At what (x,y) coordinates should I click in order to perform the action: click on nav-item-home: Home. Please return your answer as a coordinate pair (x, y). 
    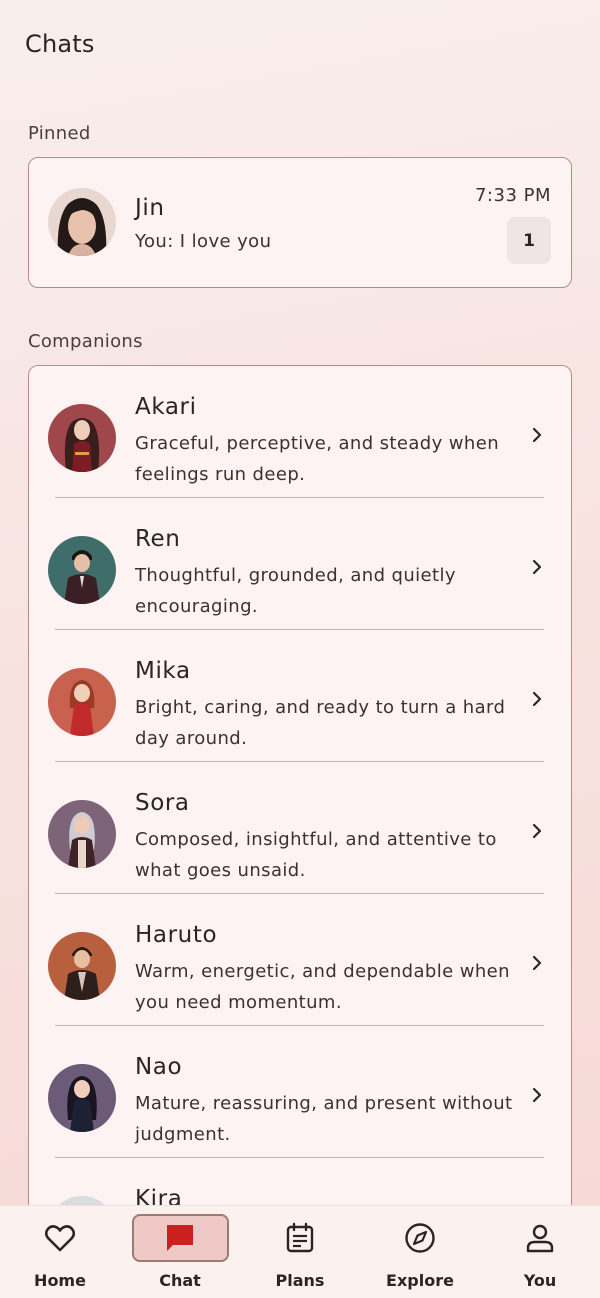
    Looking at the image, I should click on (60, 1252).